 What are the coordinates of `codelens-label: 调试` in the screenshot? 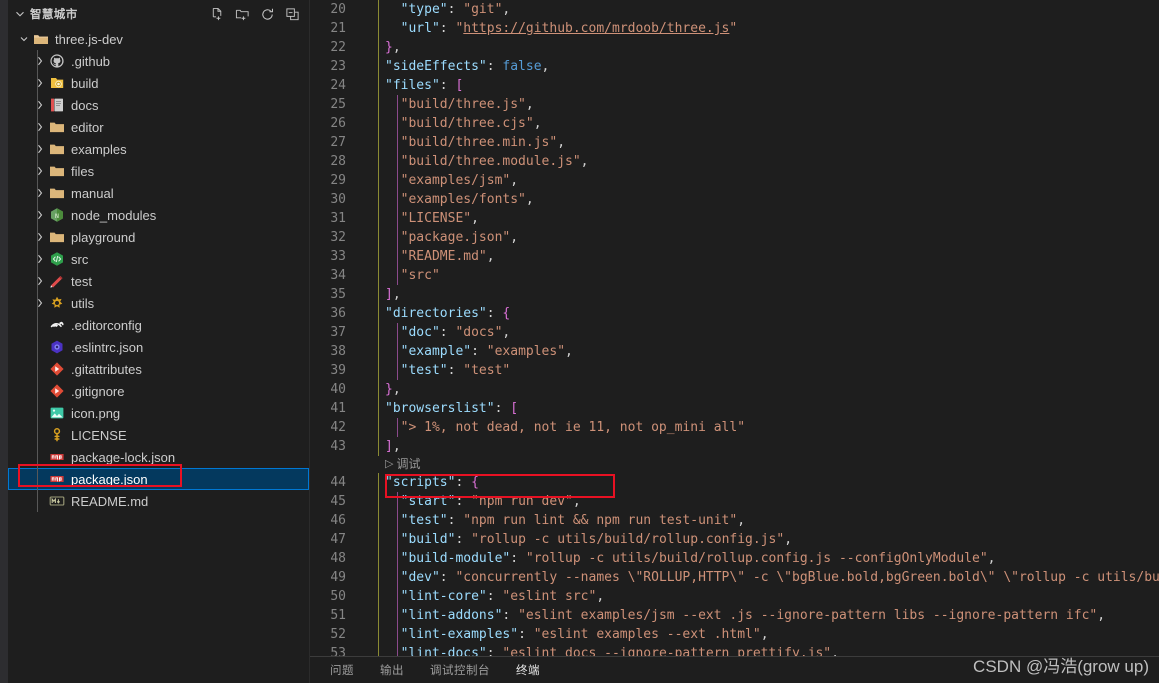 It's located at (408, 464).